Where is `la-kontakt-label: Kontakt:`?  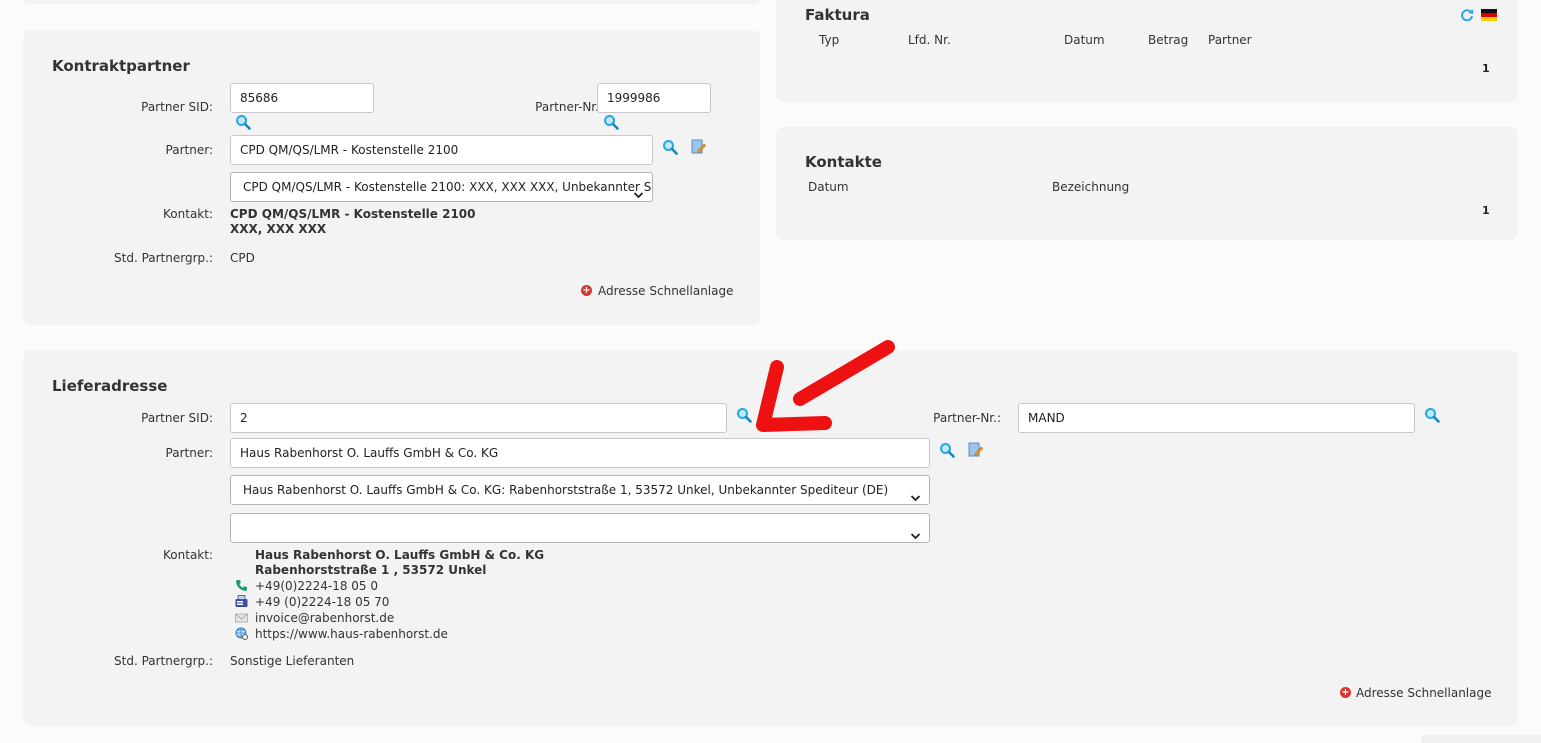 la-kontakt-label: Kontakt: is located at coordinates (188, 555).